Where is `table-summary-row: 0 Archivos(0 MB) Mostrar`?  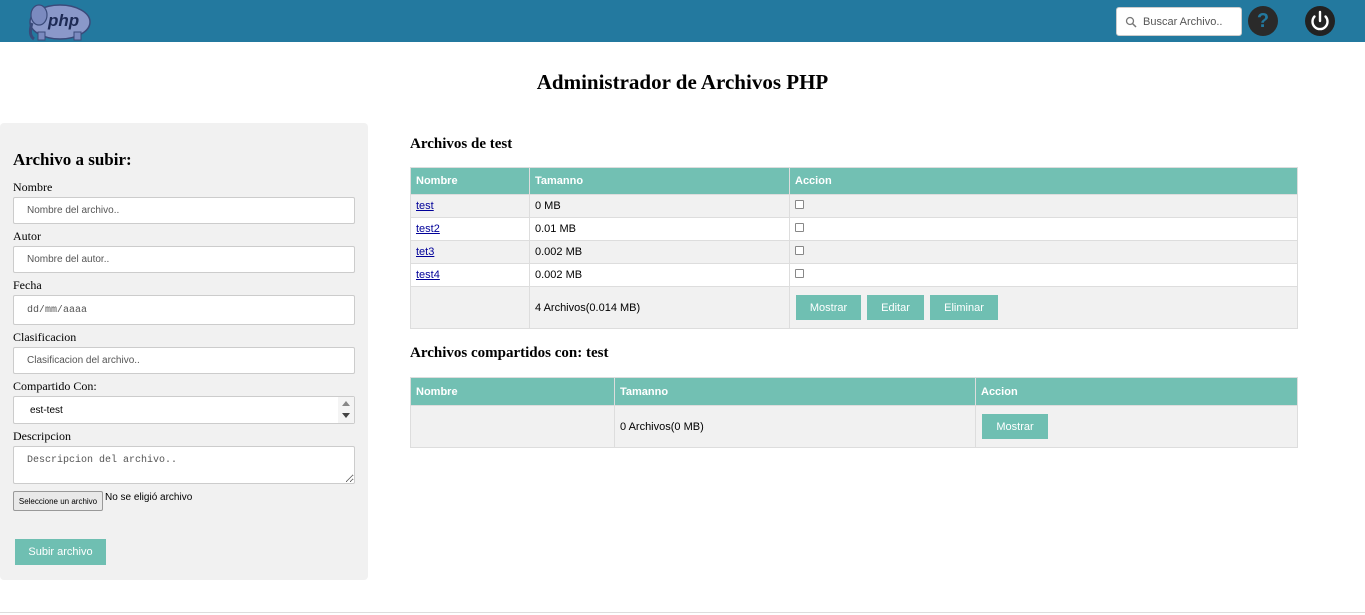
table-summary-row: 0 Archivos(0 MB) Mostrar is located at coordinates (854, 426).